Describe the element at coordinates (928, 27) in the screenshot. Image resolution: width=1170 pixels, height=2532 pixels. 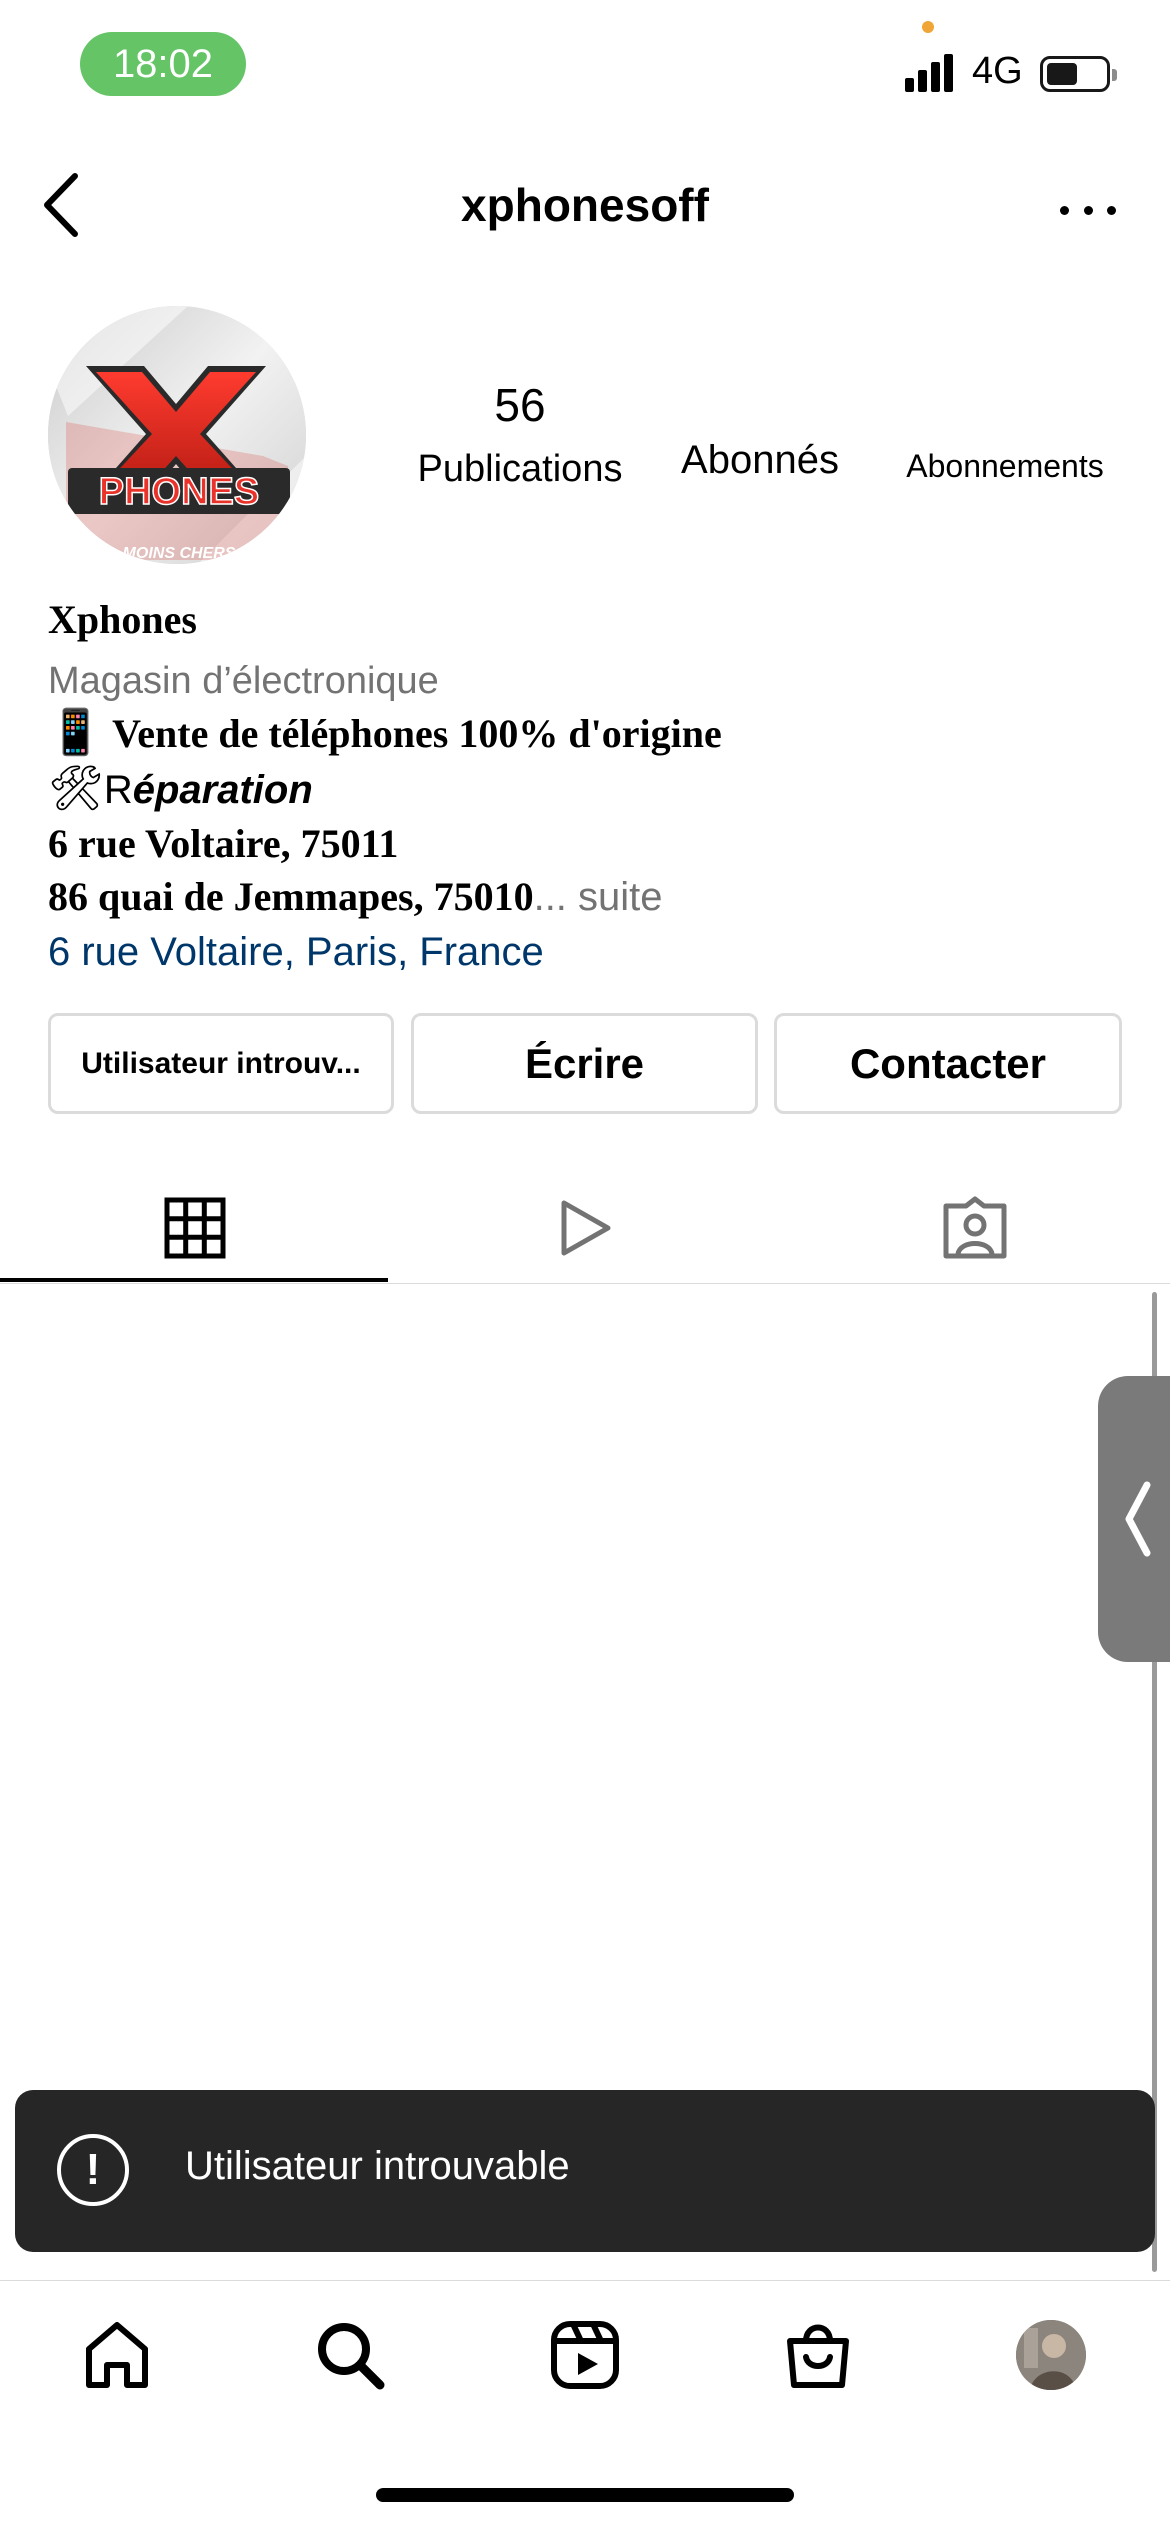
I see `privacy-indicator-dot` at that location.